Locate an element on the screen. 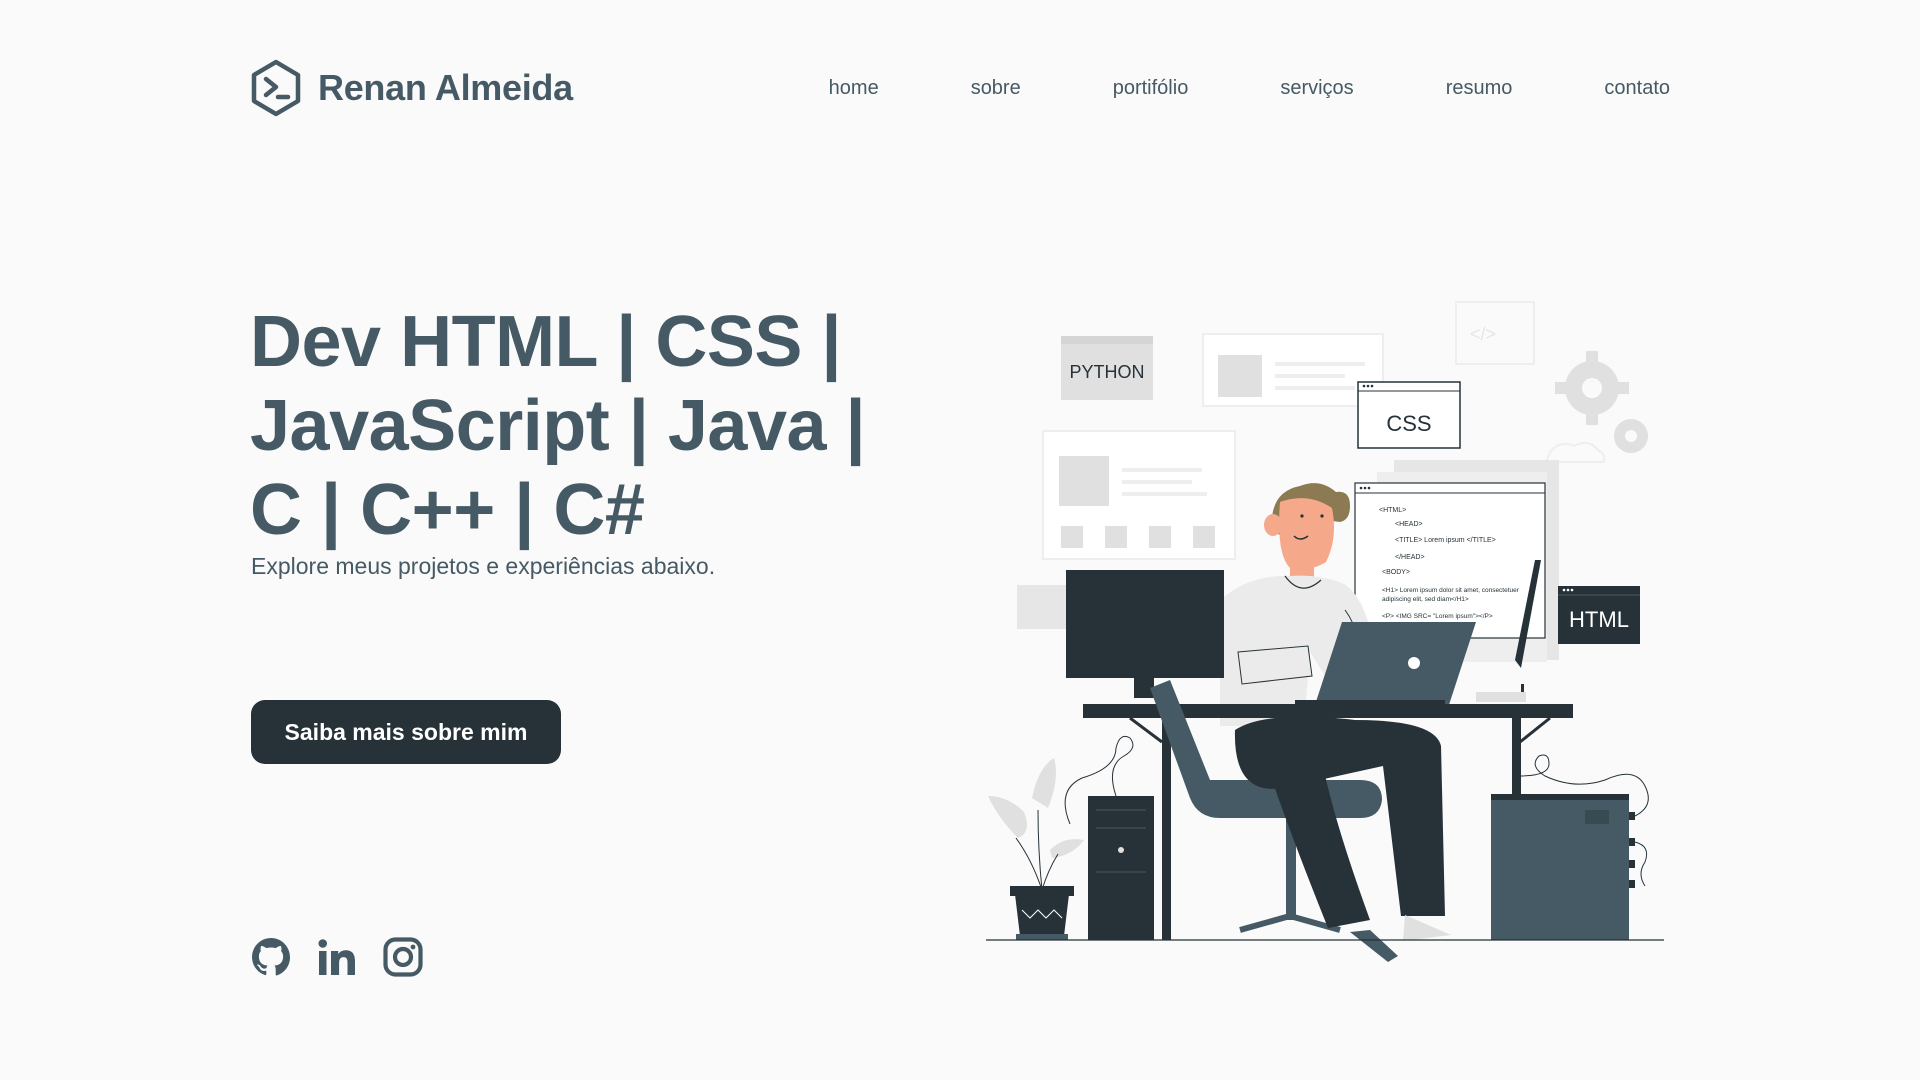 The width and height of the screenshot is (1920, 1080). web-card-faint is located at coordinates (1139, 495).